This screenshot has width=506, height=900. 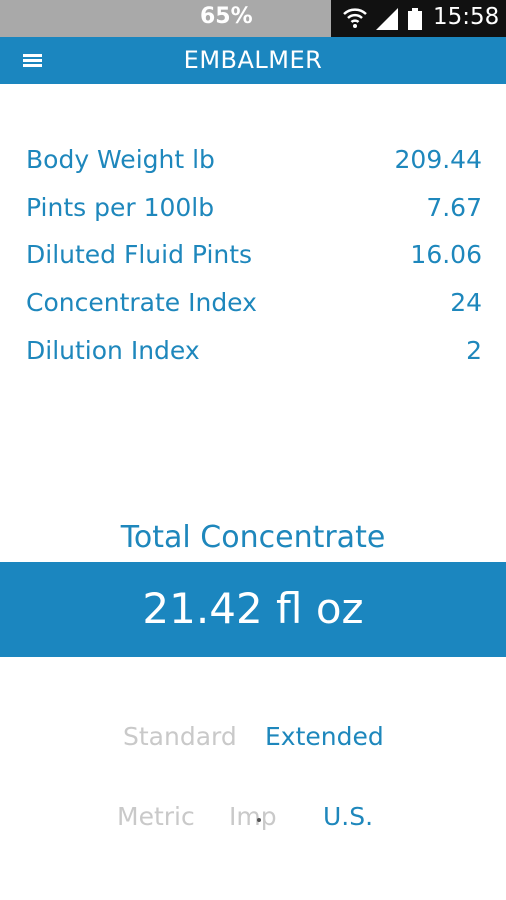 What do you see at coordinates (474, 350) in the screenshot?
I see `metric-value: 2` at bounding box center [474, 350].